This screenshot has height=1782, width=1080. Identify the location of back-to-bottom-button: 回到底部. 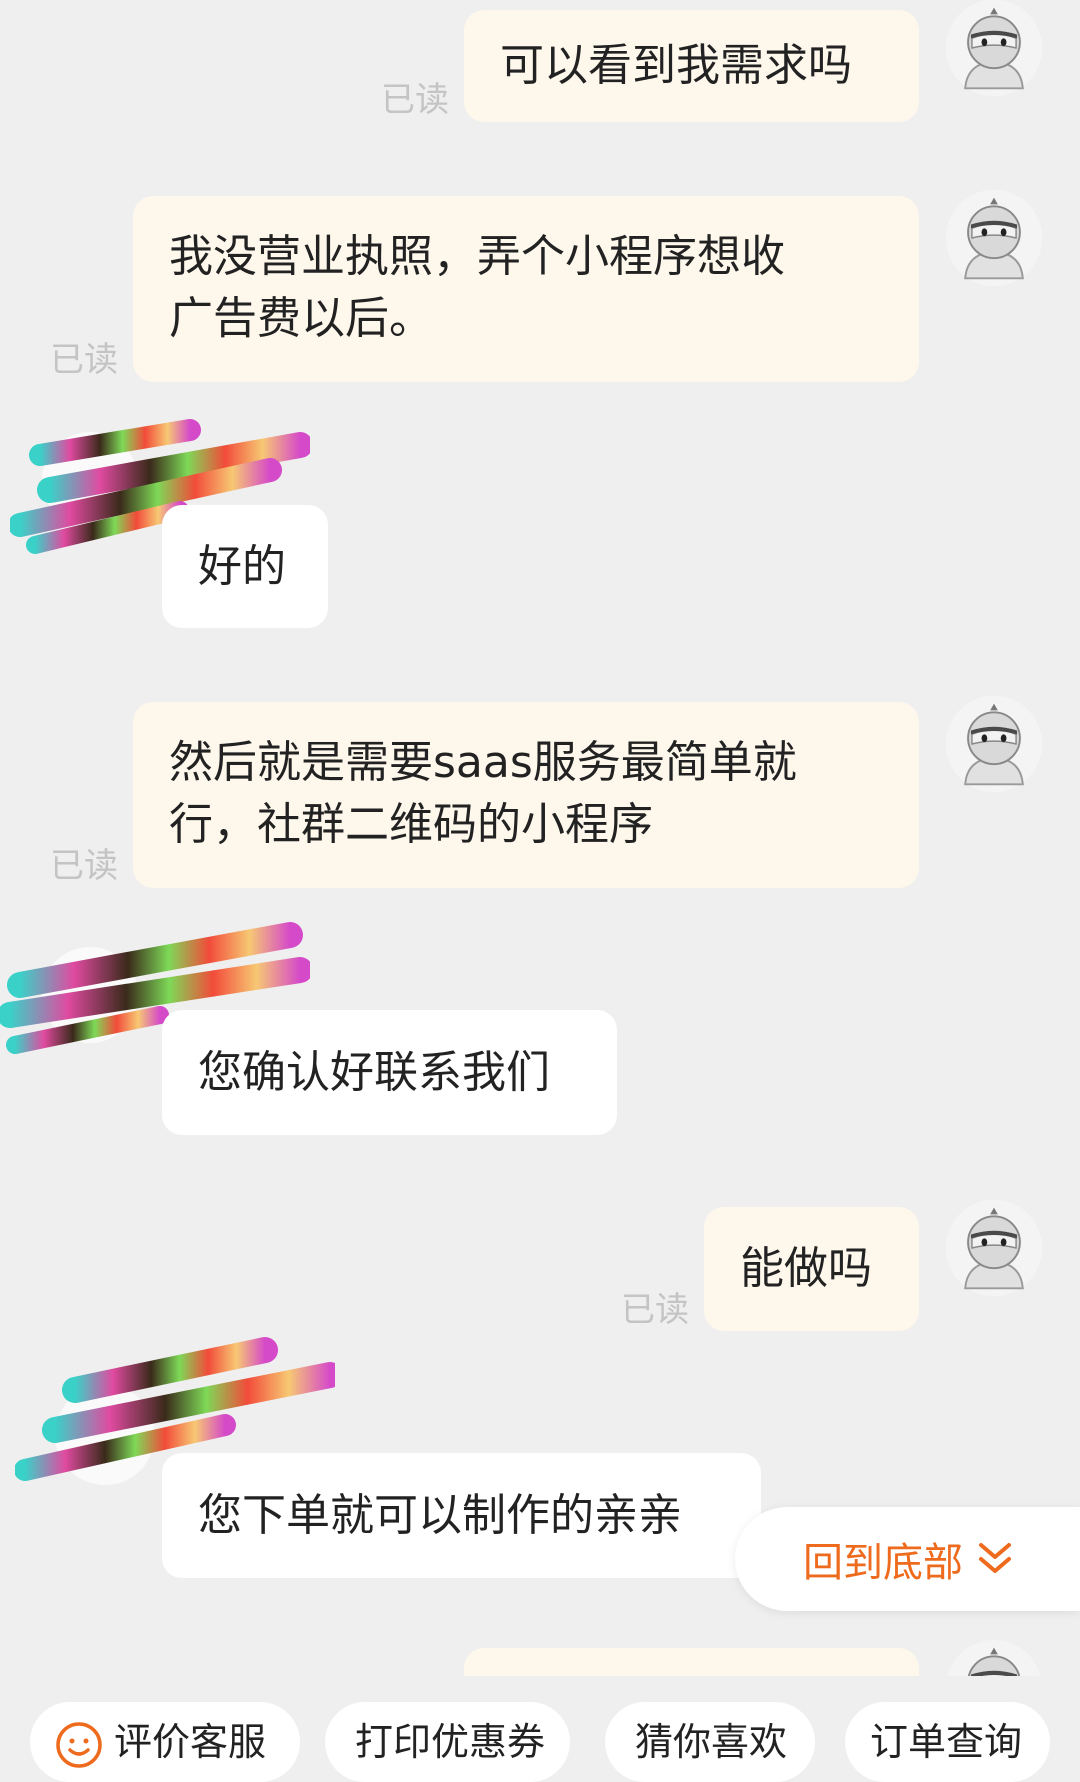
(907, 1559).